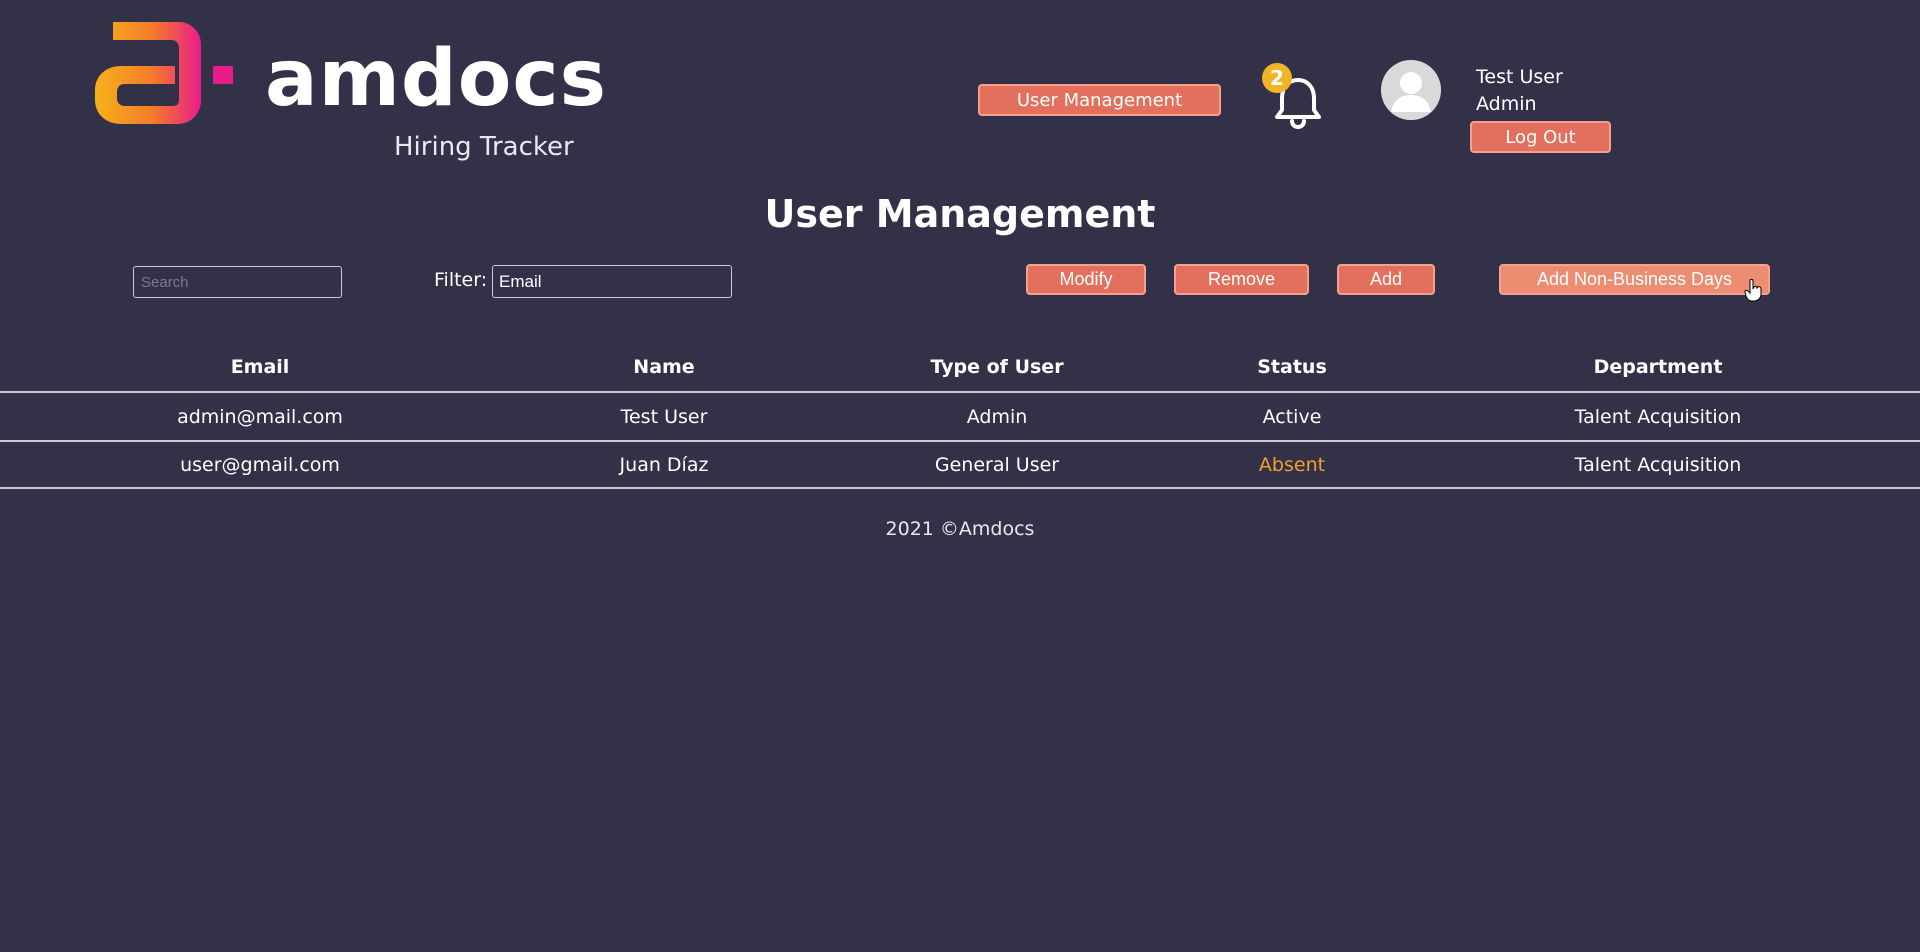  What do you see at coordinates (1386, 279) in the screenshot?
I see `add-button: Add` at bounding box center [1386, 279].